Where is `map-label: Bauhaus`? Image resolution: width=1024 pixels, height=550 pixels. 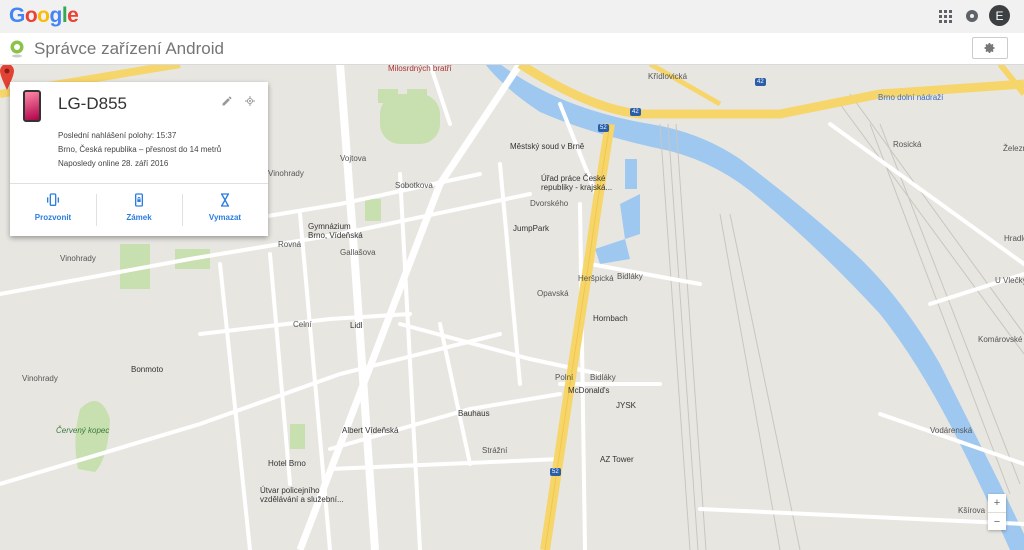
map-label: Bauhaus is located at coordinates (474, 413).